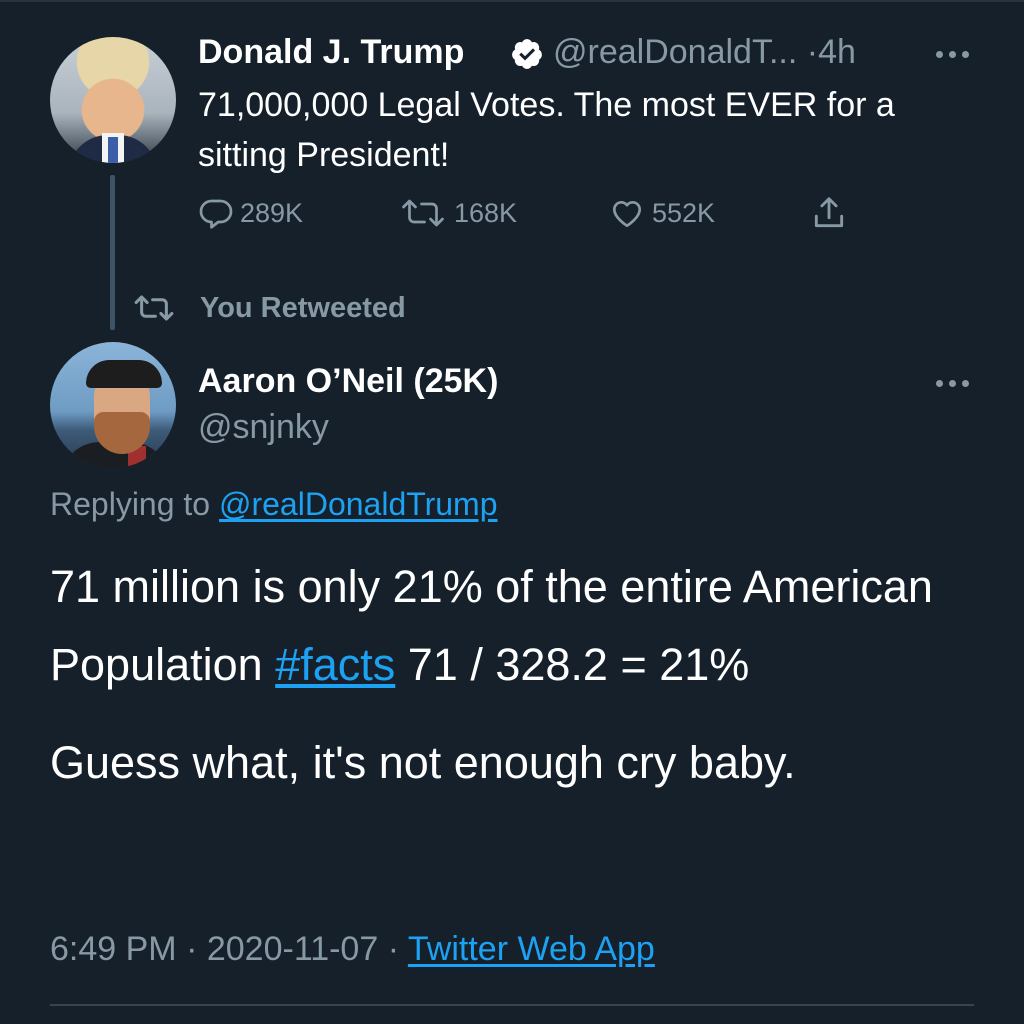  What do you see at coordinates (512, 1) in the screenshot?
I see `top-divider` at bounding box center [512, 1].